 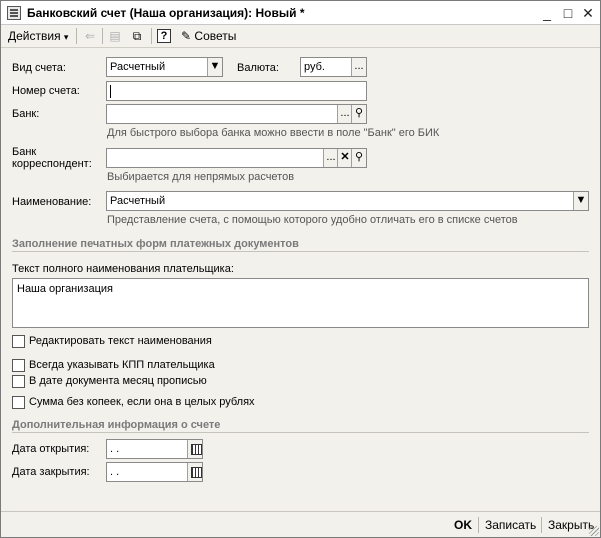 I want to click on save-button: Записать, so click(x=510, y=525).